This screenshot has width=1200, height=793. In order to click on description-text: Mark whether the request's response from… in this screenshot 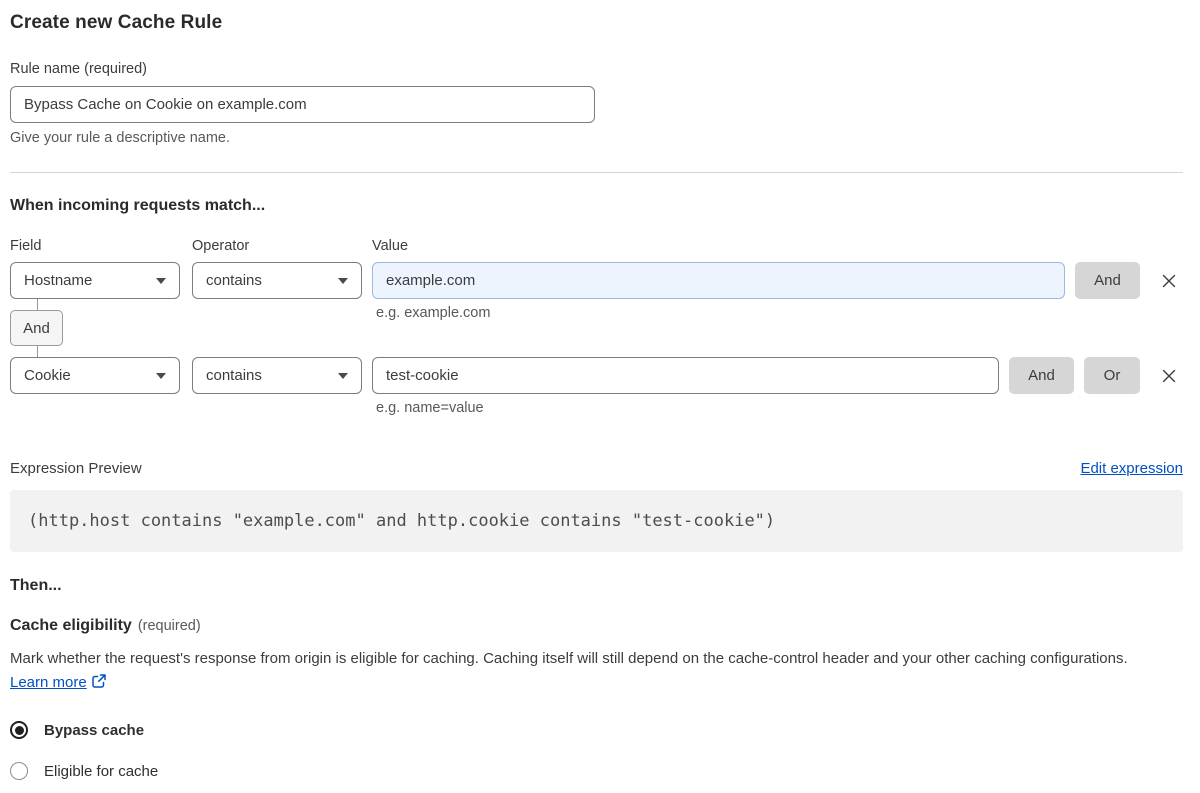, I will do `click(569, 658)`.